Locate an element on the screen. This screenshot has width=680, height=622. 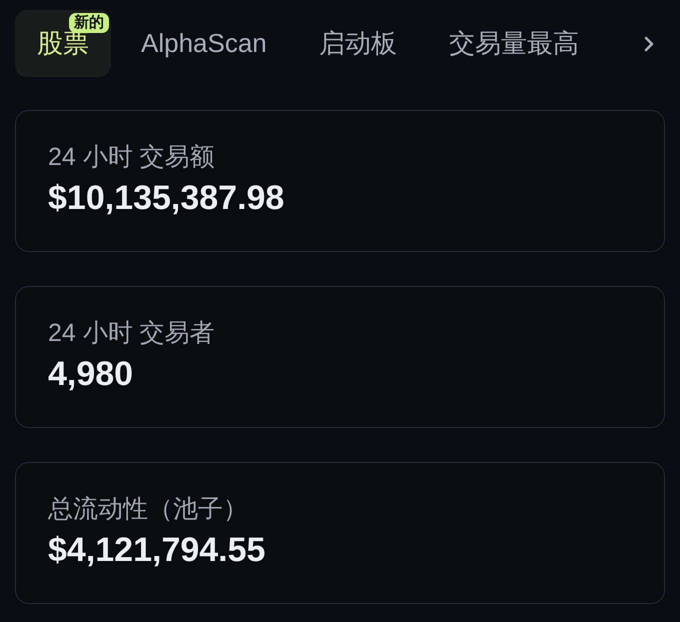
stat-value: $10,135,387.98 is located at coordinates (166, 198).